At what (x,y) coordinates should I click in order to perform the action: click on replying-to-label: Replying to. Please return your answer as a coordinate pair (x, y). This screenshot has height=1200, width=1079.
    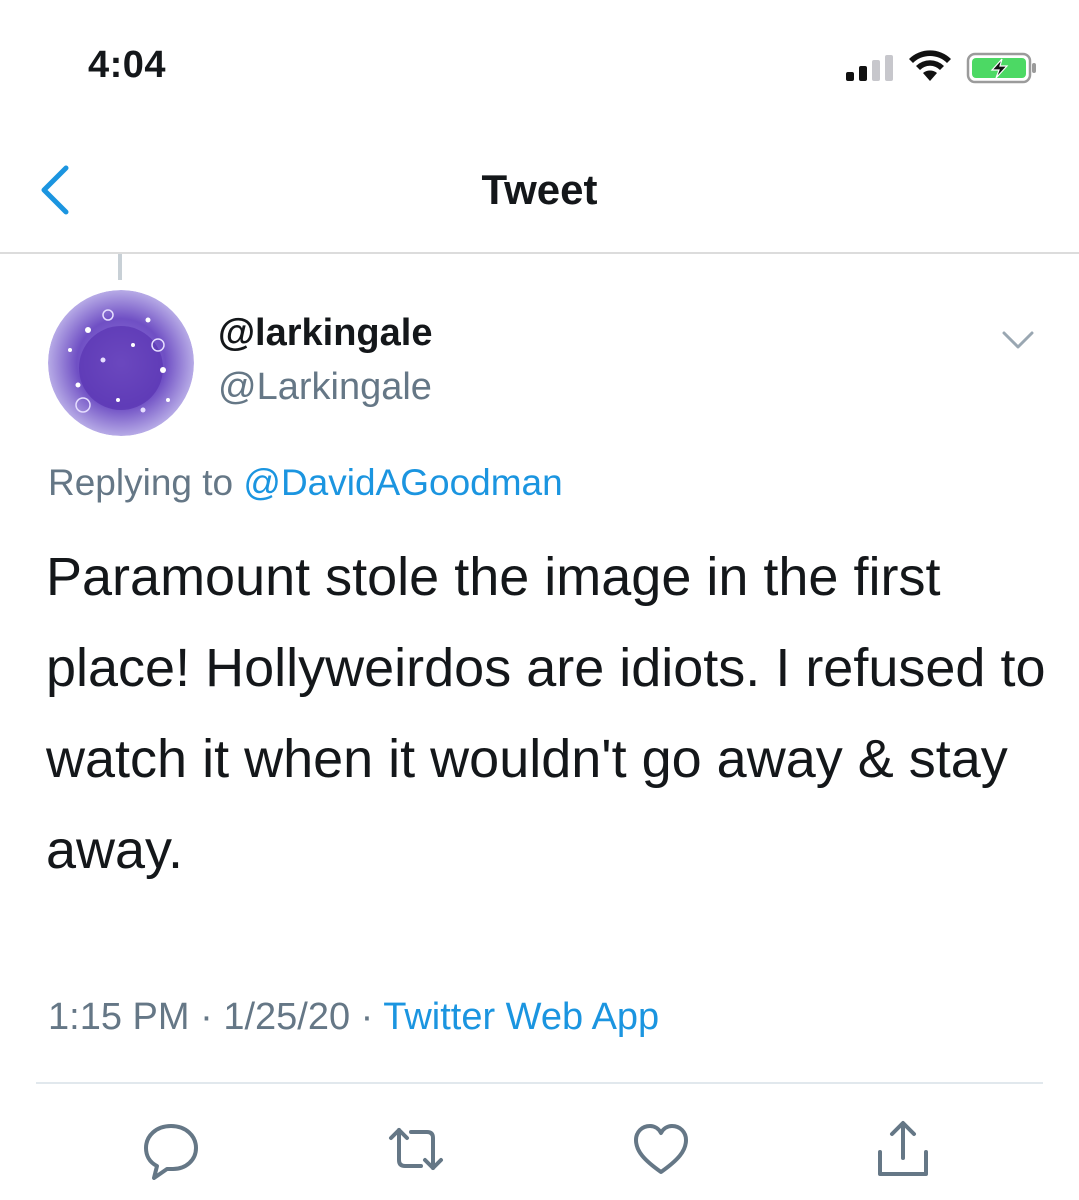
    Looking at the image, I should click on (146, 482).